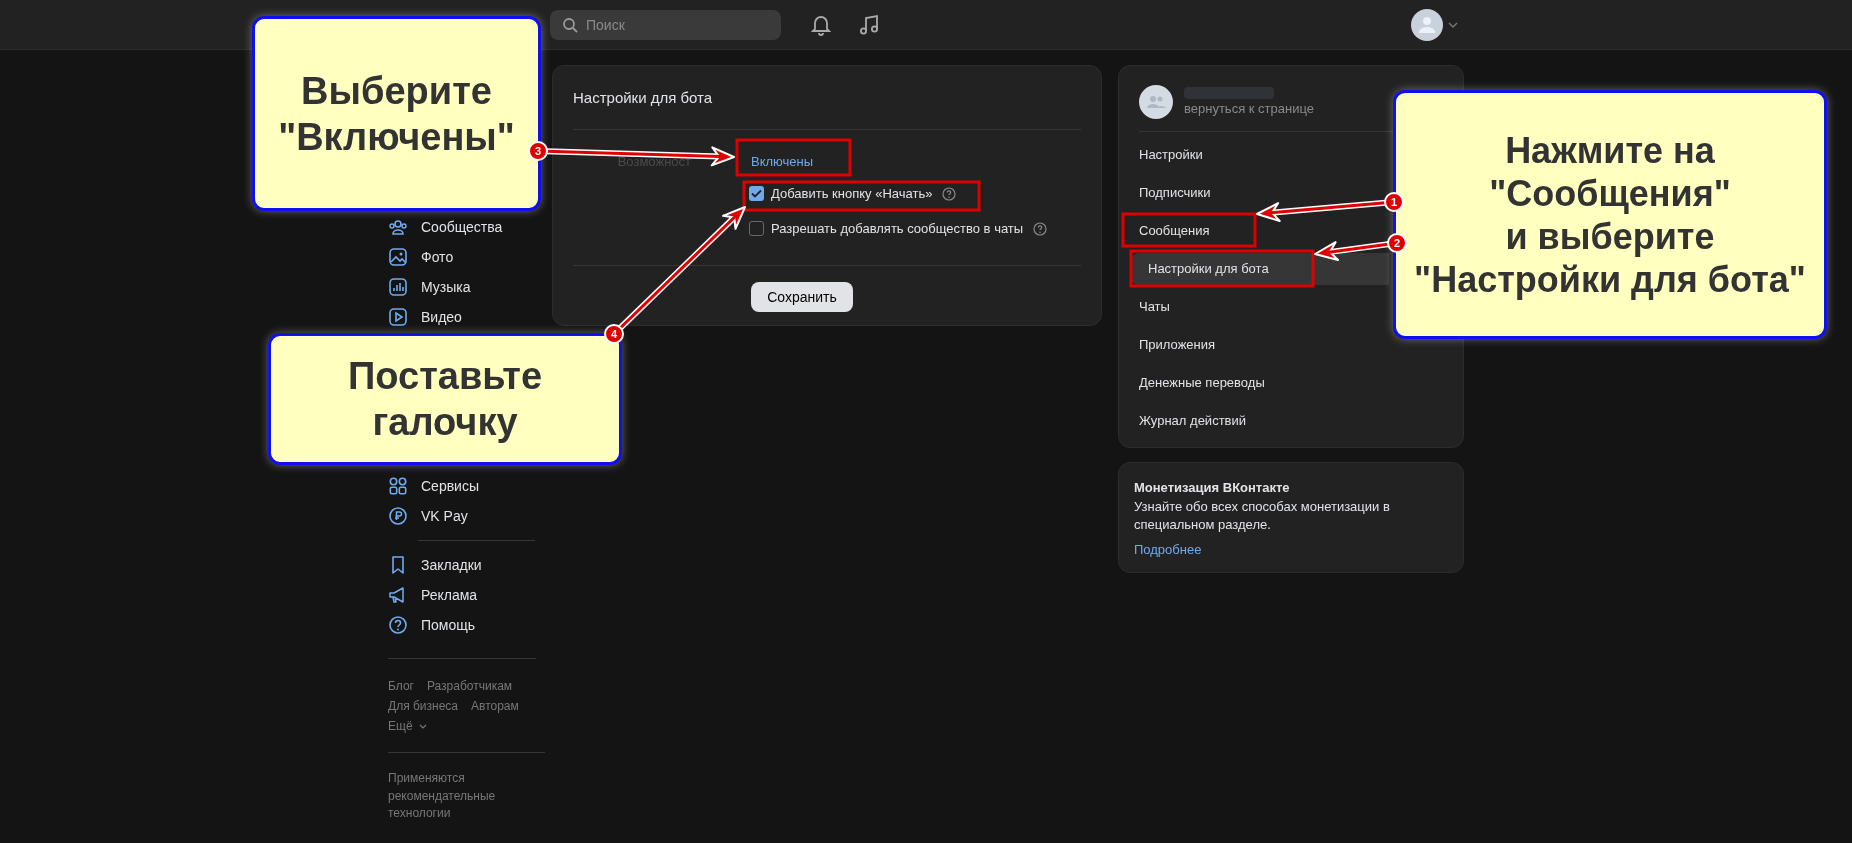 Image resolution: width=1852 pixels, height=843 pixels. Describe the element at coordinates (433, 565) in the screenshot. I see `nav-item: Закладки` at that location.